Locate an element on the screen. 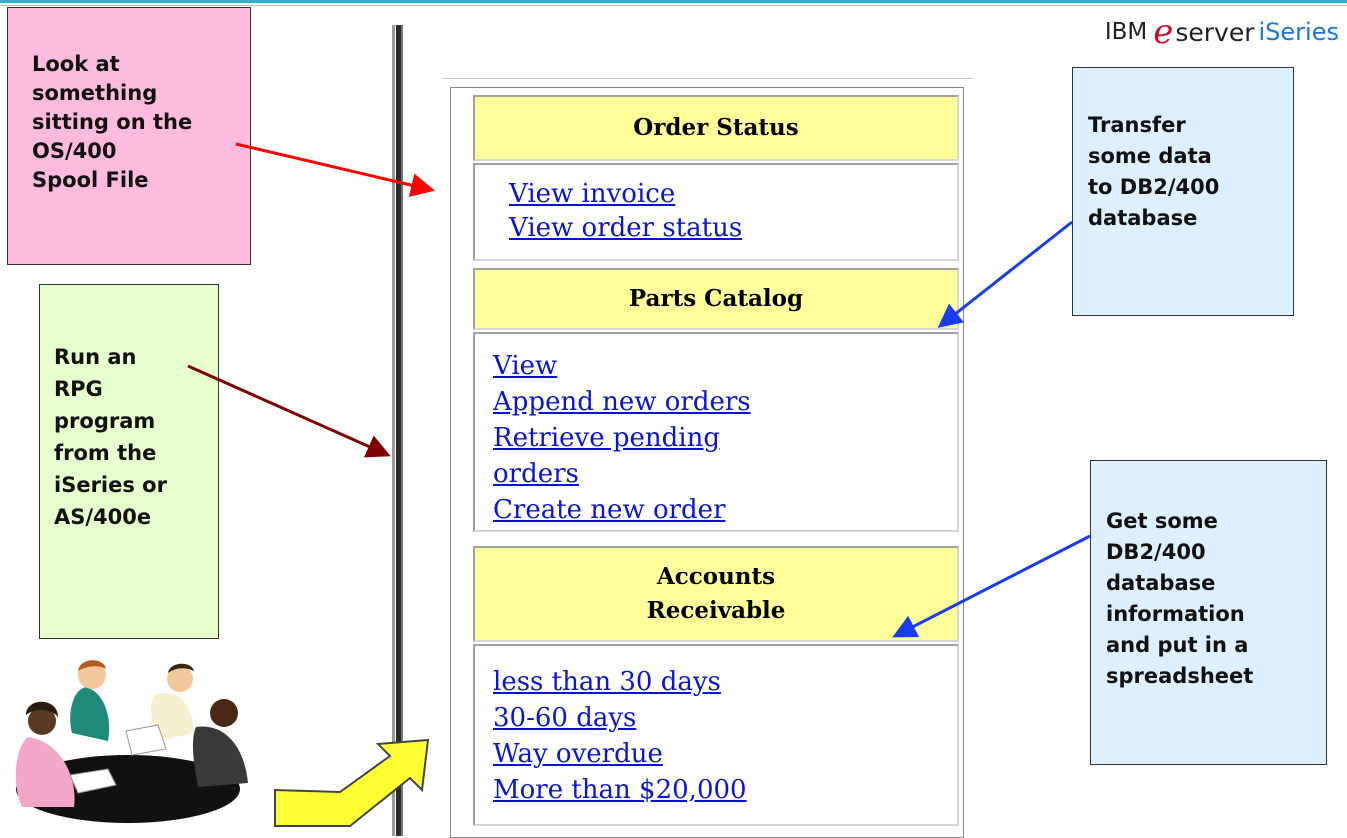  callout-line: iSeries or is located at coordinates (110, 485).